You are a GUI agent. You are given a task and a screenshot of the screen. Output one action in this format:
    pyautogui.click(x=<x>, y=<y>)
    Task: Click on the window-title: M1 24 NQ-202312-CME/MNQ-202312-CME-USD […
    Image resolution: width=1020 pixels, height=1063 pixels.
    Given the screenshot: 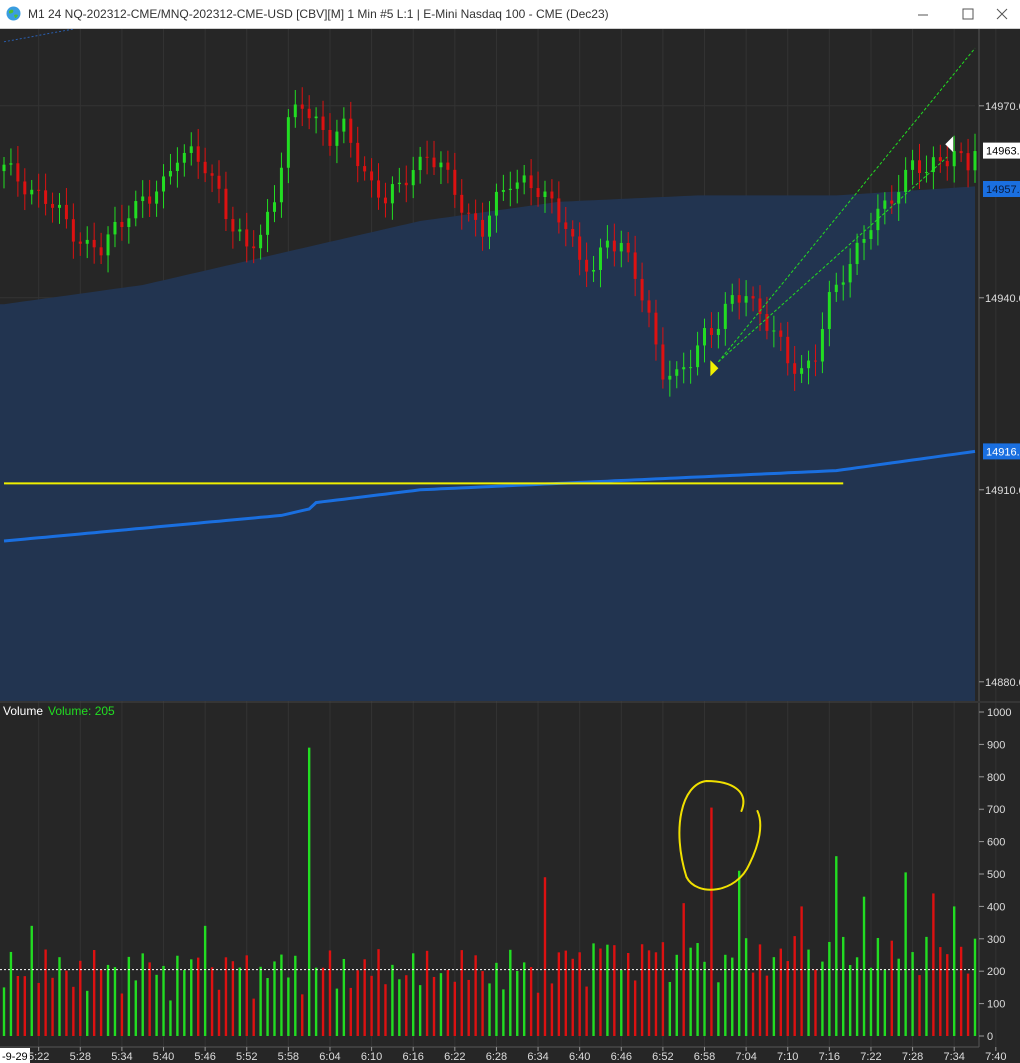 What is the action you would take?
    pyautogui.click(x=318, y=14)
    